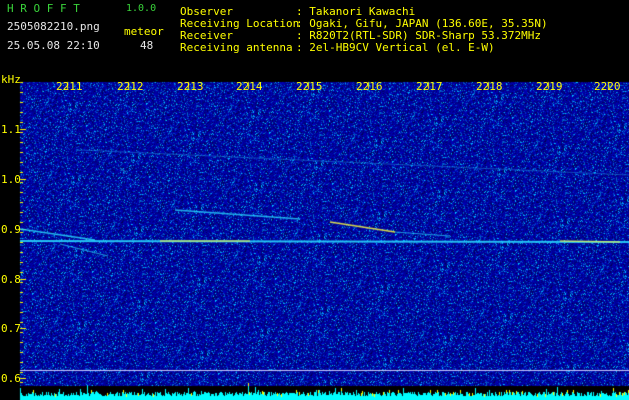 Image resolution: width=629 pixels, height=400 pixels. I want to click on x-tick-label: 2212, so click(130, 86).